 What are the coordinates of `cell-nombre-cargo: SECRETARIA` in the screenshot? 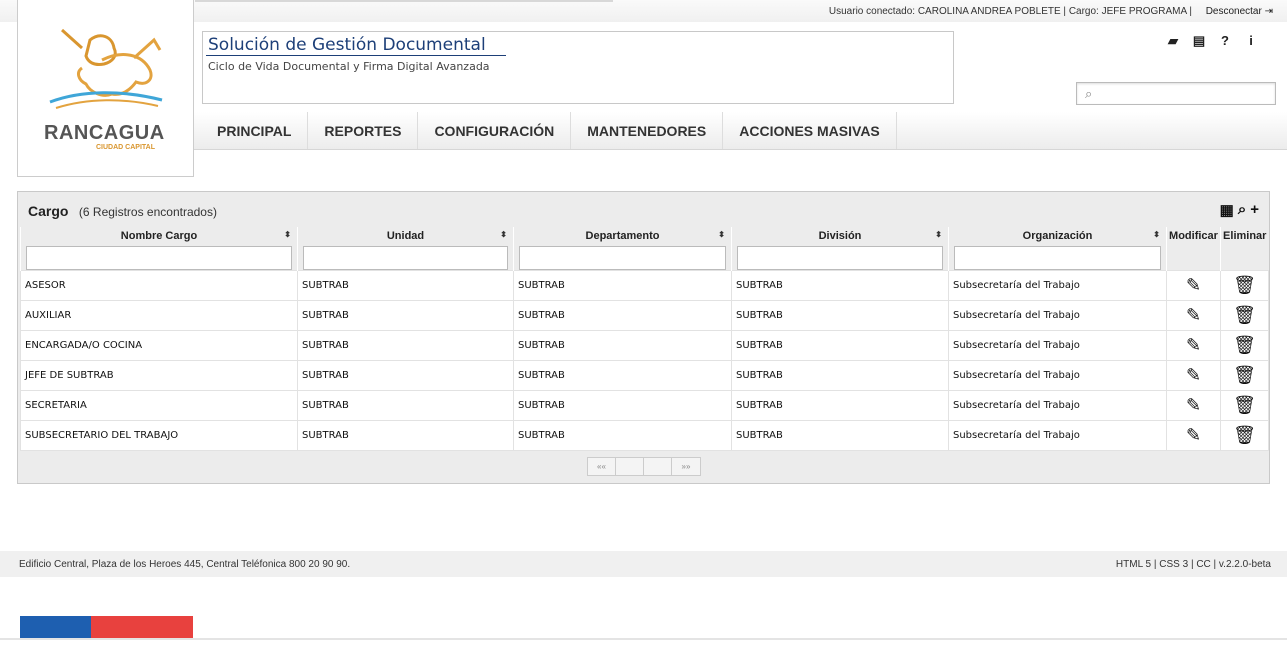 It's located at (159, 405).